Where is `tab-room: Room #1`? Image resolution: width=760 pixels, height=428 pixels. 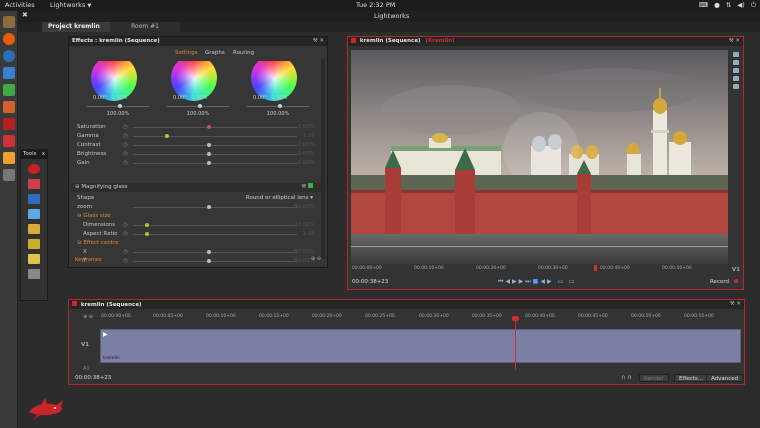
tab-room: Room #1 is located at coordinates (145, 27).